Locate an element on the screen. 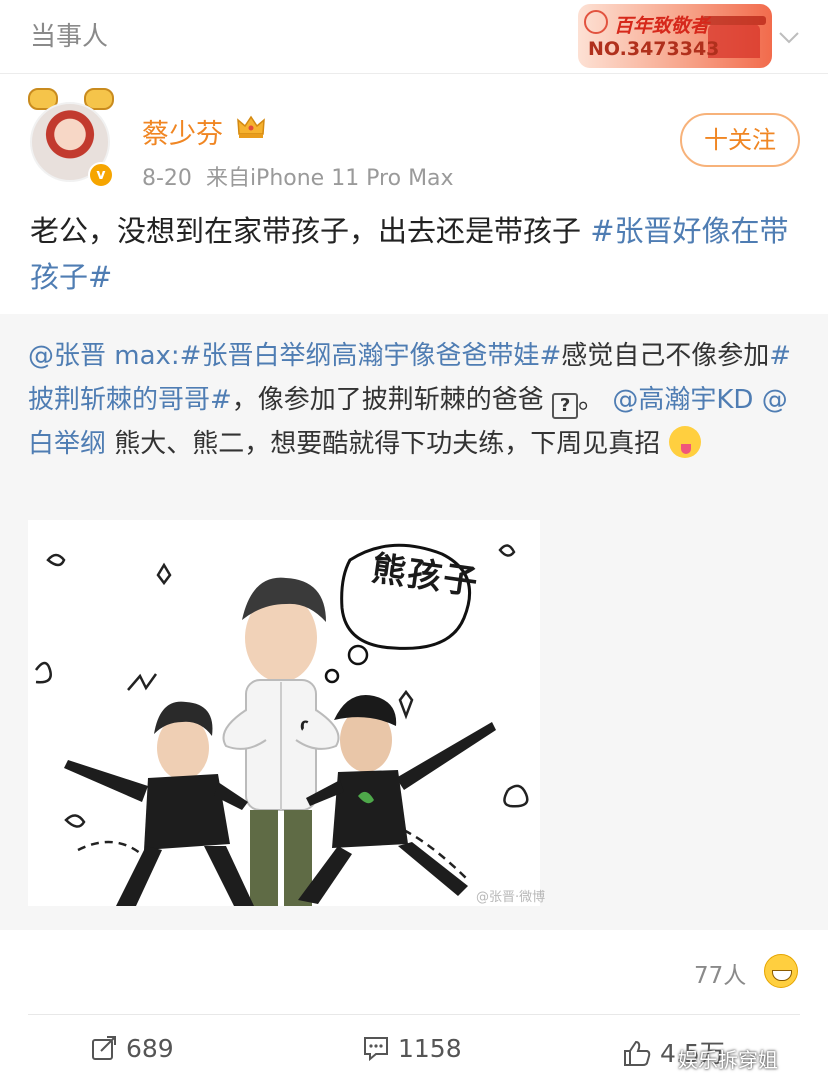  post-content: 老公，没想到在家带孩子，出去还是带孩子 #张晋好像在带孩子# is located at coordinates (415, 254).